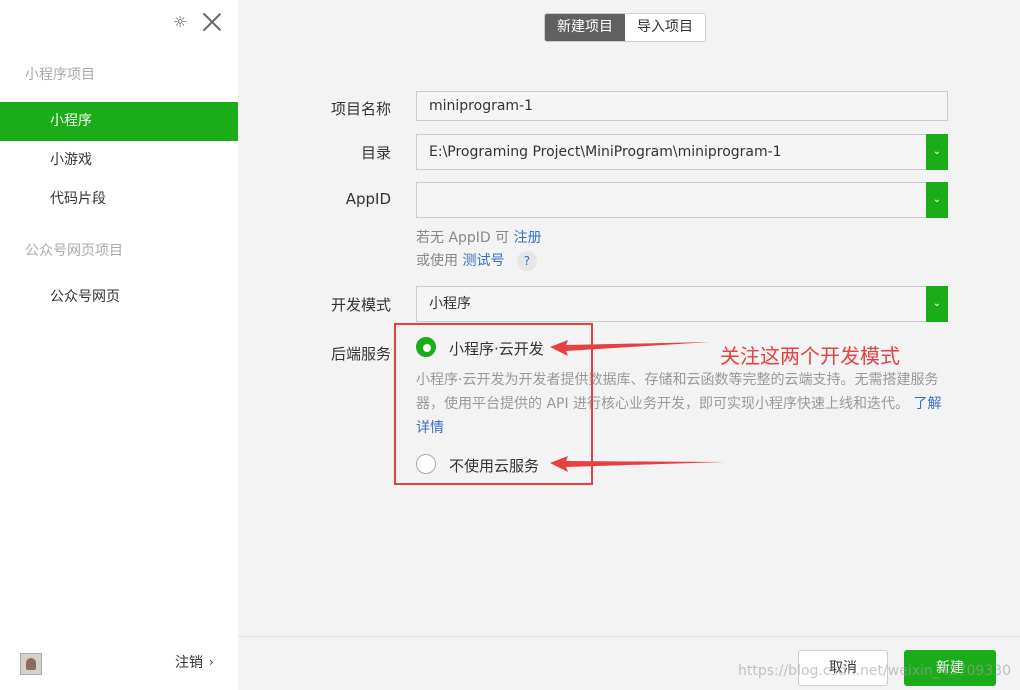 Image resolution: width=1020 pixels, height=690 pixels. Describe the element at coordinates (197, 22) in the screenshot. I see `window-controls: ☼` at that location.